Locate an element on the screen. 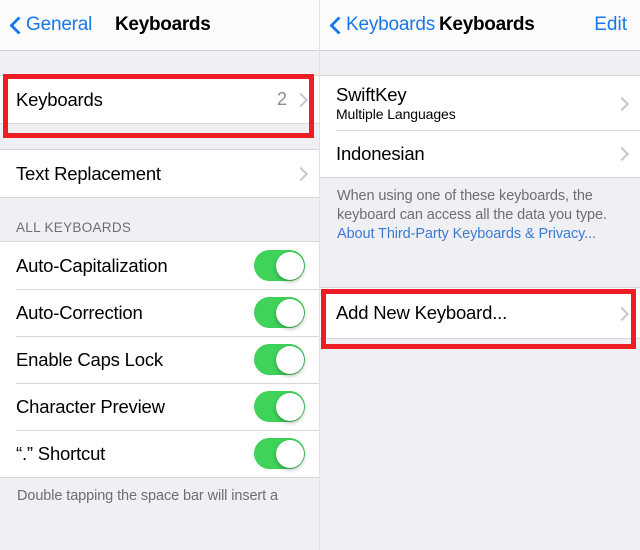 Image resolution: width=640 pixels, height=550 pixels. left-page-title: Keyboards is located at coordinates (163, 24).